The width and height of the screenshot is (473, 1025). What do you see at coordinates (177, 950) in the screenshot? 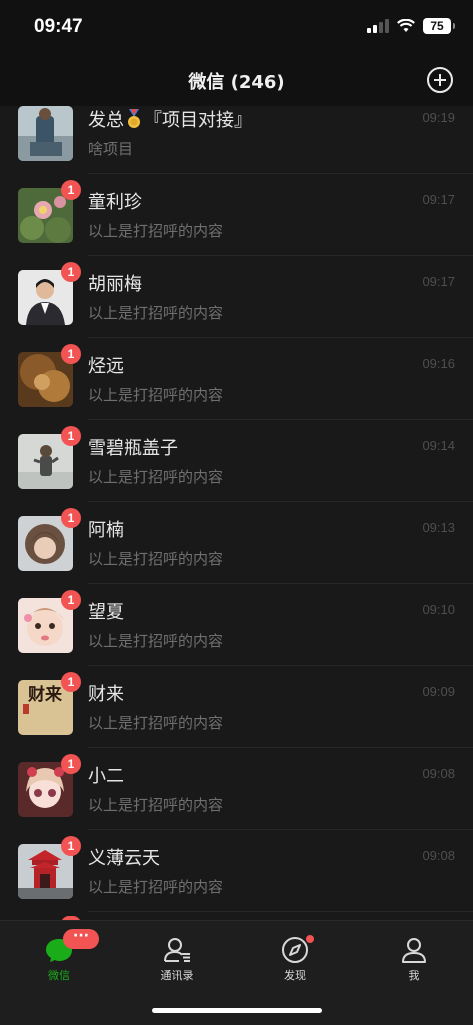
I see `contacts-icon` at bounding box center [177, 950].